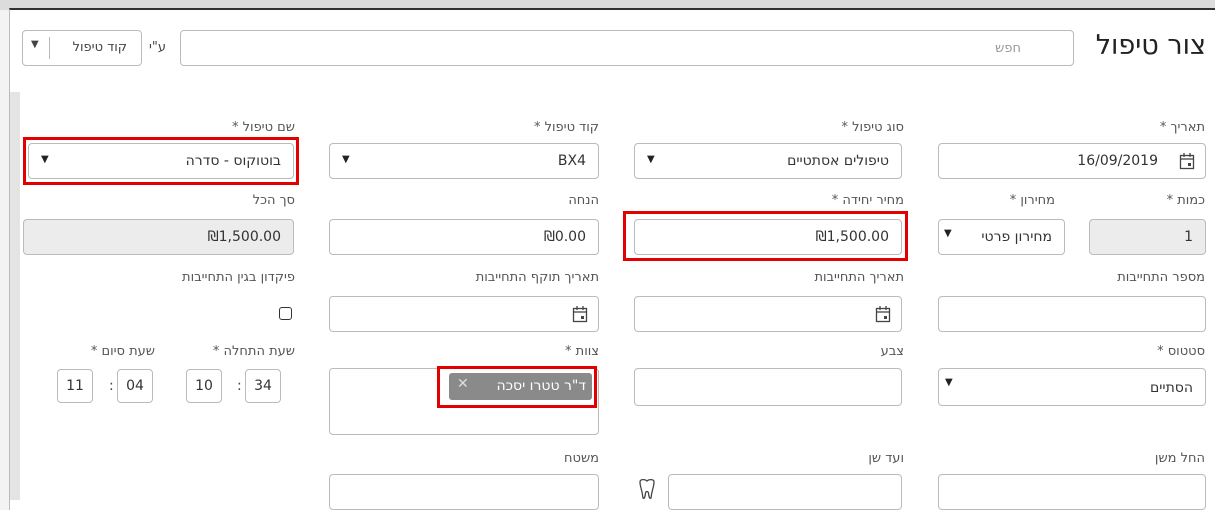 Image resolution: width=1215 pixels, height=510 pixels. Describe the element at coordinates (647, 489) in the screenshot. I see `tooth-icon` at that location.